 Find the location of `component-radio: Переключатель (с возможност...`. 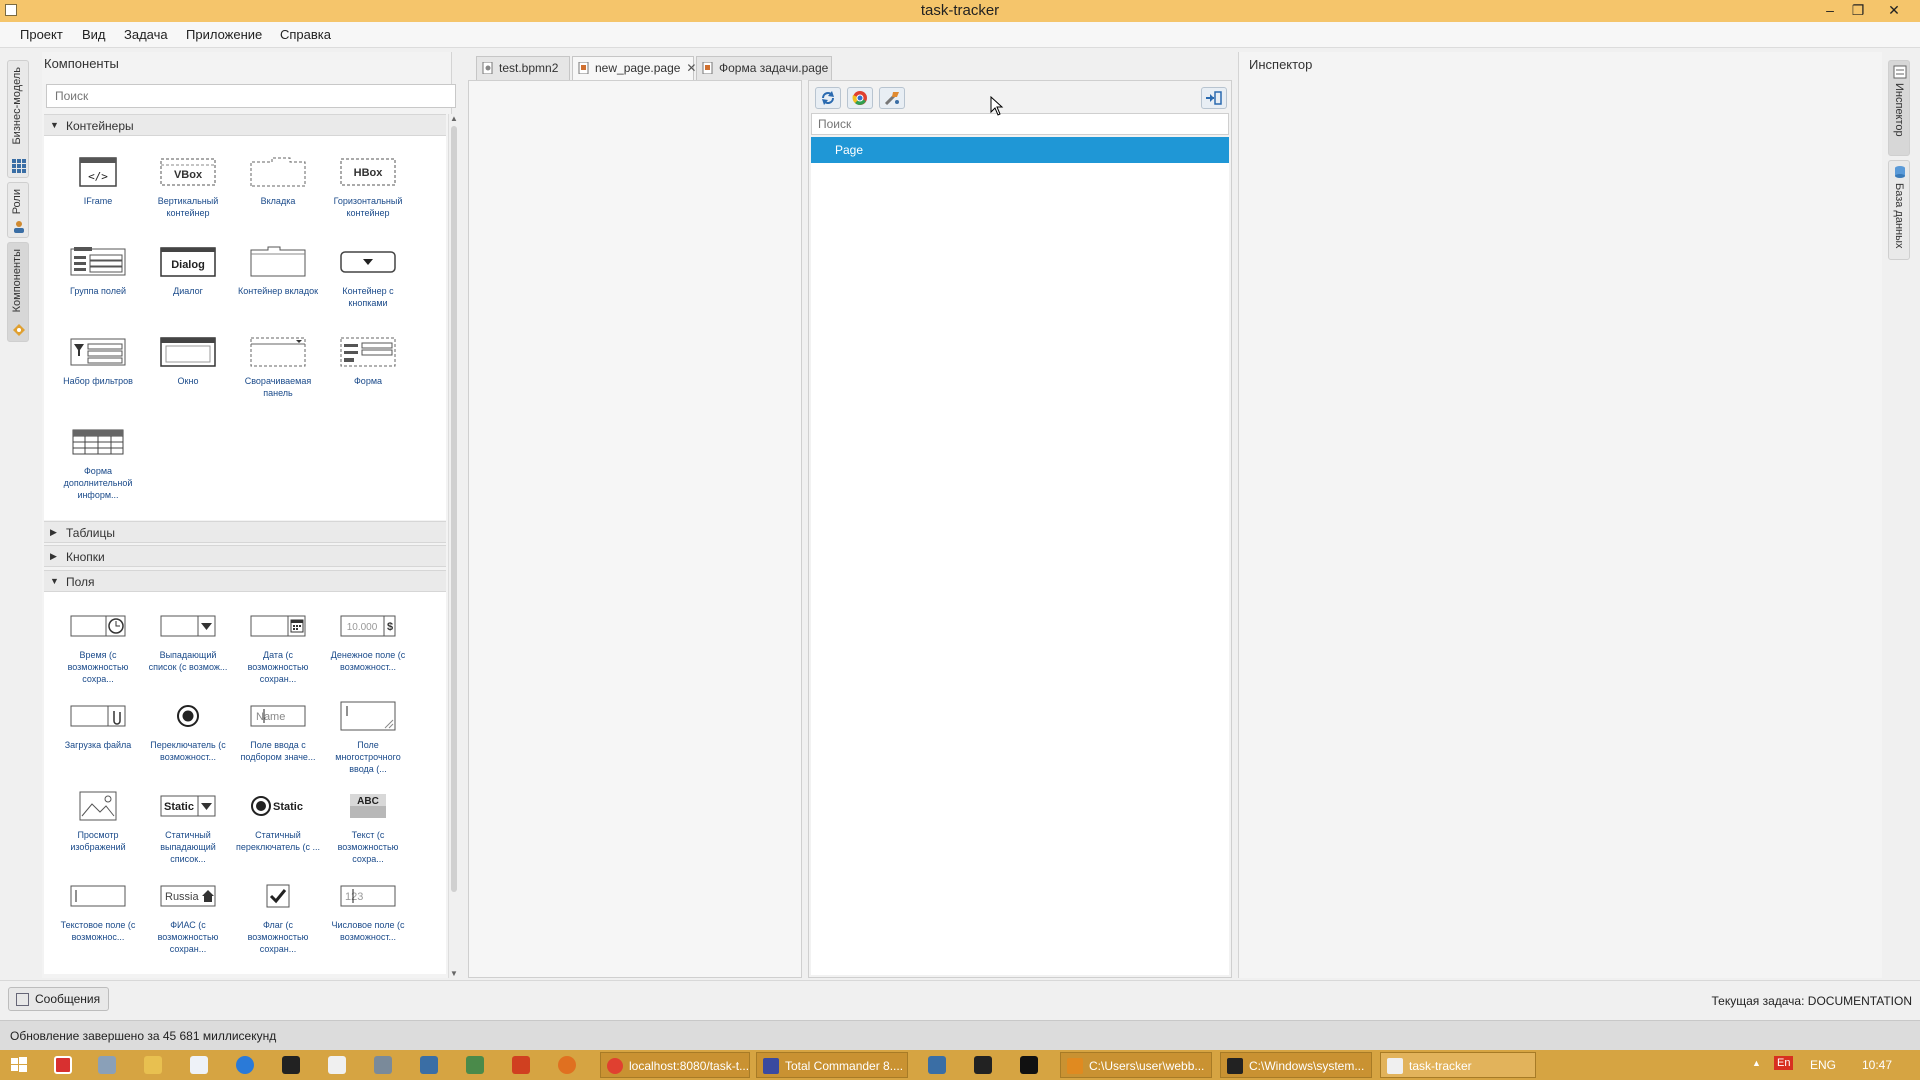

component-radio: Переключатель (с возможност... is located at coordinates (188, 739).